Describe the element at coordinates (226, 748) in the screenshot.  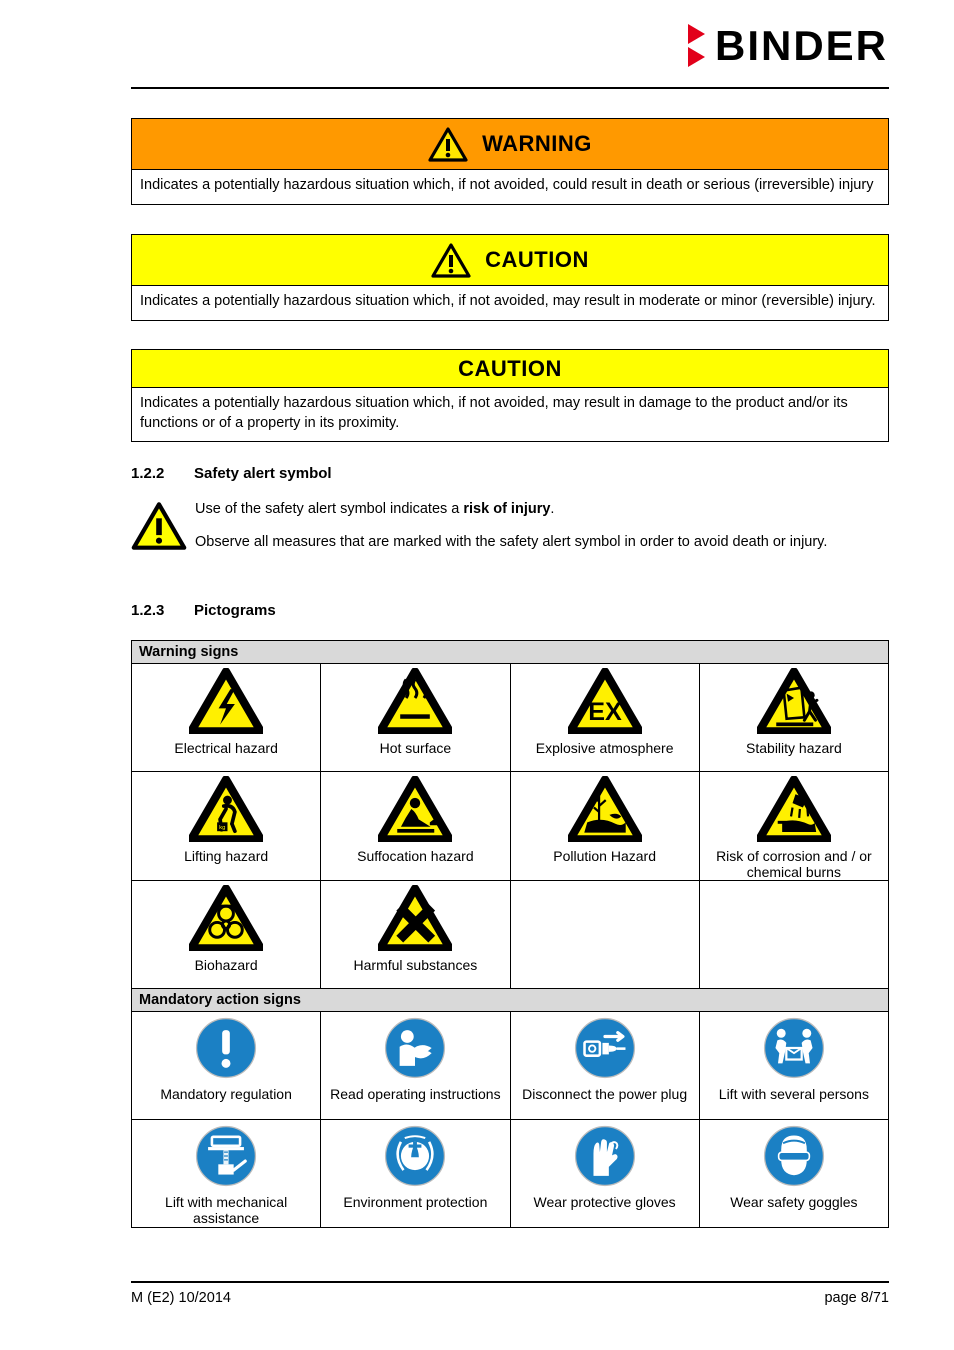
I see `pictogram-label: Electrical hazard` at that location.